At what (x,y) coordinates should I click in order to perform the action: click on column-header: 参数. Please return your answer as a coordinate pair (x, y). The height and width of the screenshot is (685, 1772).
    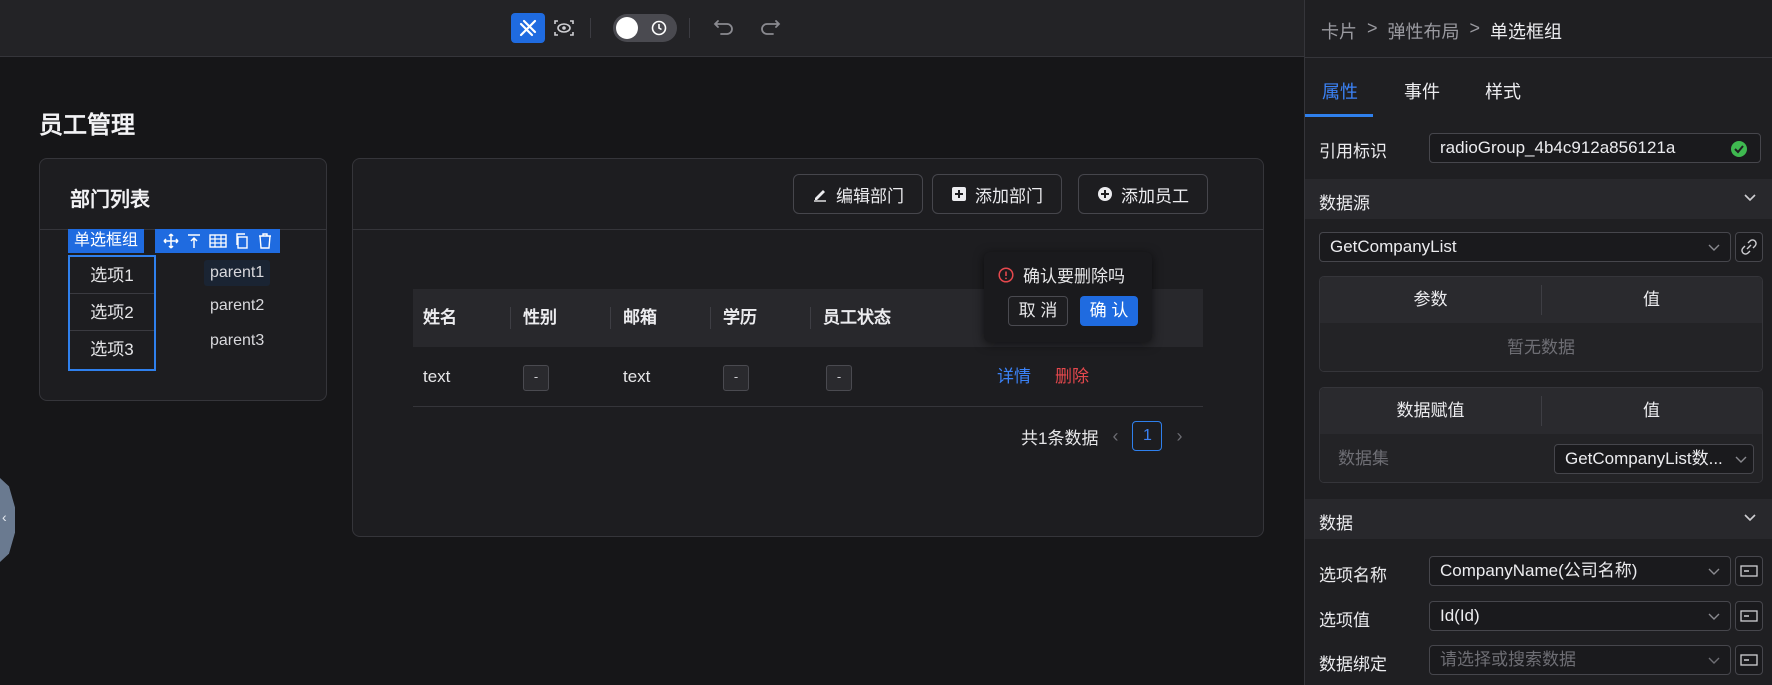
    Looking at the image, I should click on (1430, 299).